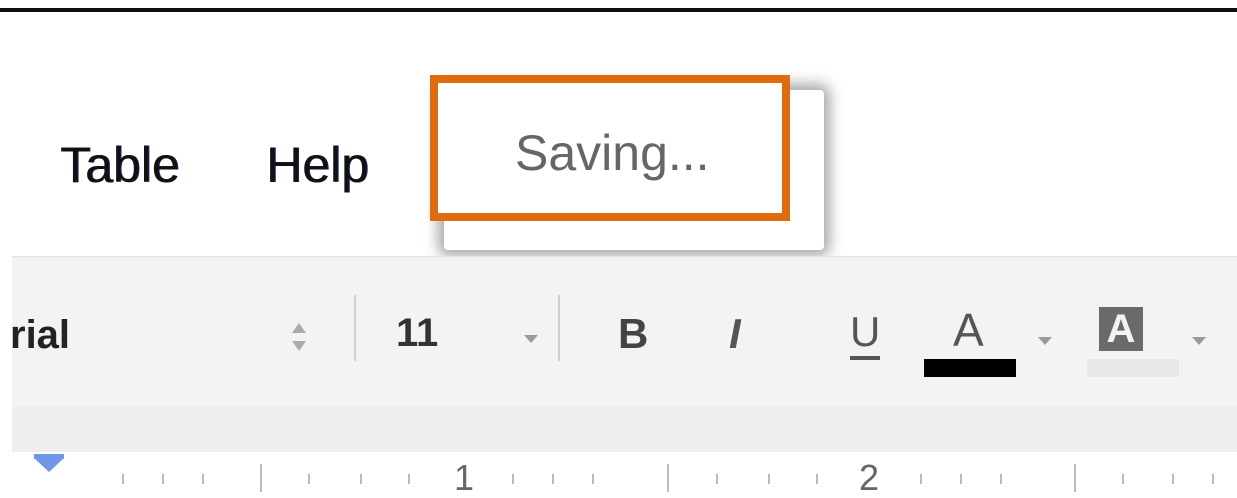 This screenshot has width=1237, height=498. I want to click on ruler-label: 2, so click(869, 477).